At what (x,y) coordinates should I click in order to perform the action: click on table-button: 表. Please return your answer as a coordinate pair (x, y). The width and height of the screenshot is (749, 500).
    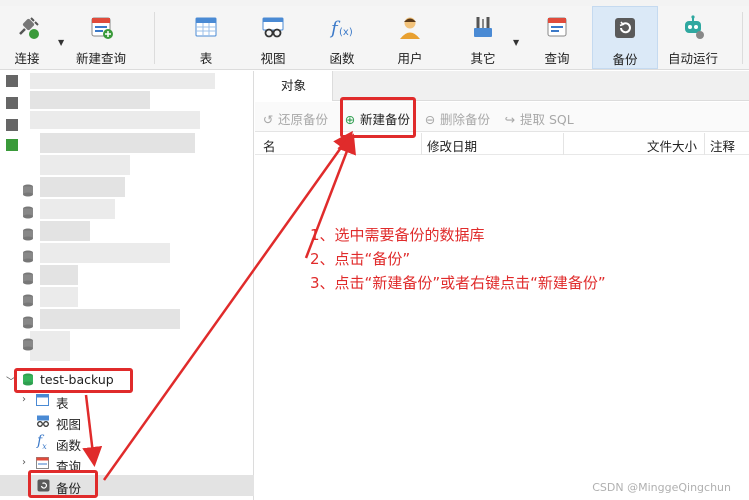
    Looking at the image, I should click on (206, 37).